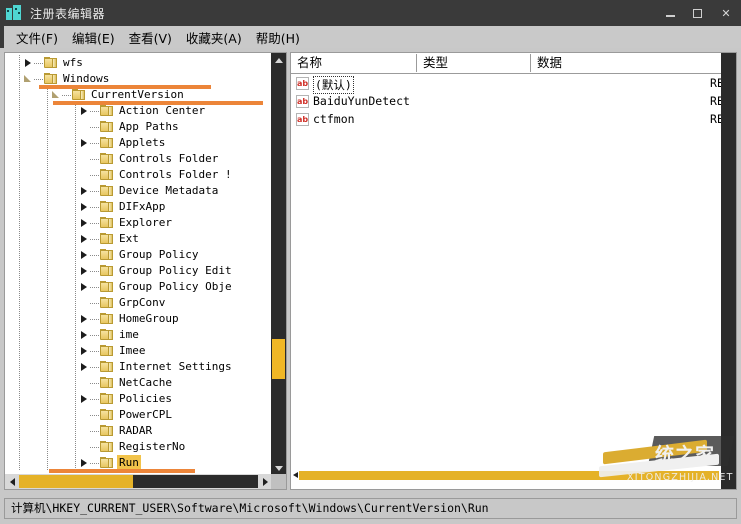 This screenshot has height=524, width=741. I want to click on menu-file: 文件(F), so click(37, 37).